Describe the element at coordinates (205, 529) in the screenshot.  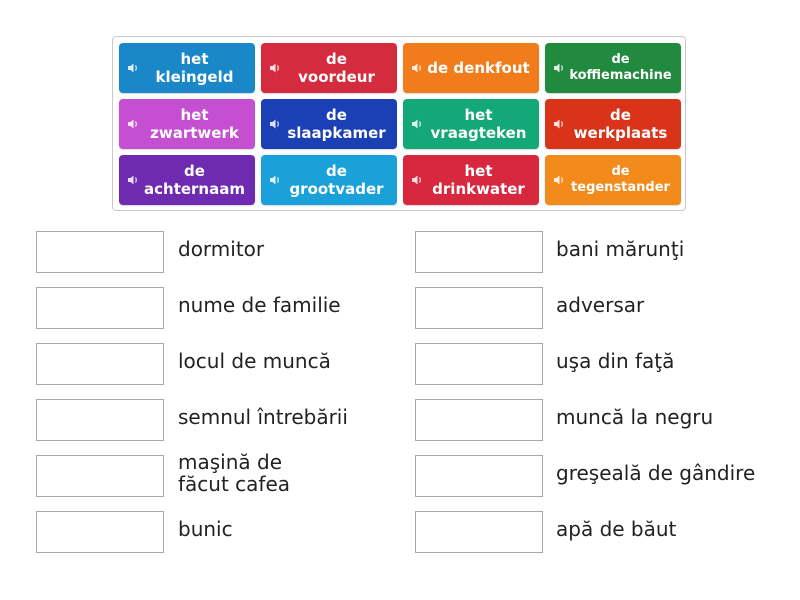
I see `answer-label-left-6: bunic` at that location.